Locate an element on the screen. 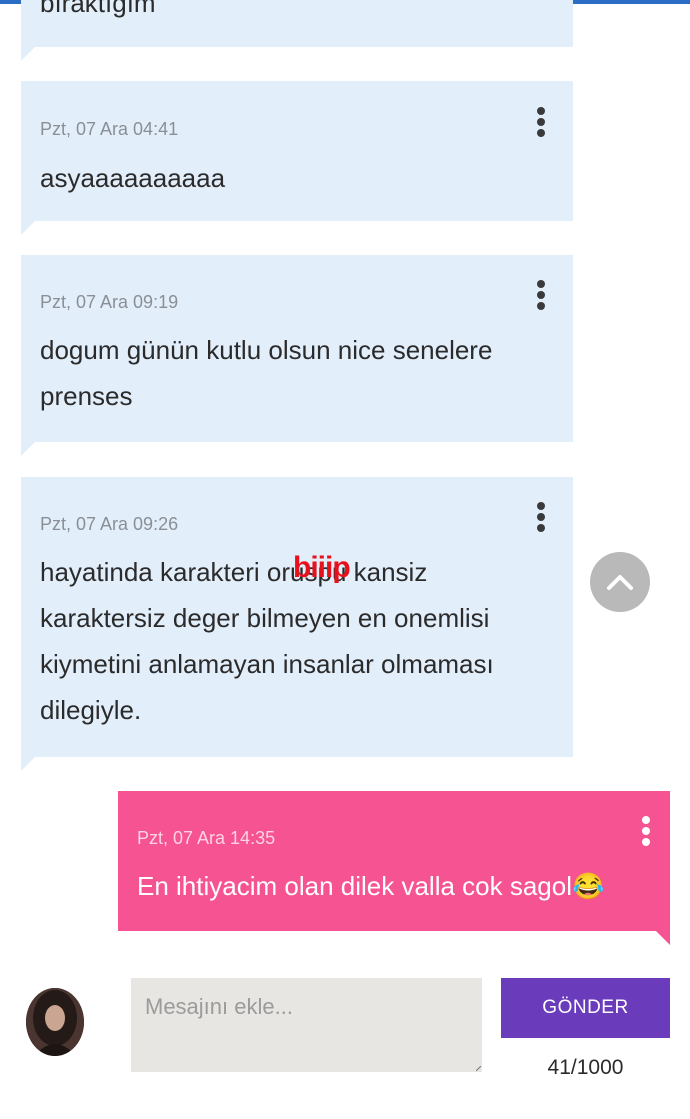  chevron-up-icon is located at coordinates (620, 582).